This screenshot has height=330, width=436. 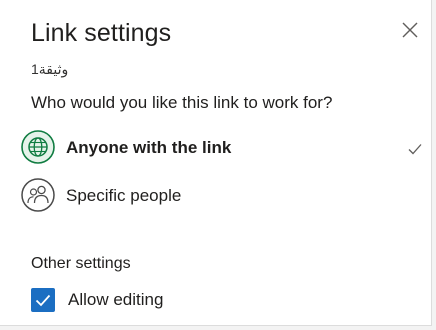 What do you see at coordinates (226, 197) in the screenshot?
I see `option-specific-people: Specific people` at bounding box center [226, 197].